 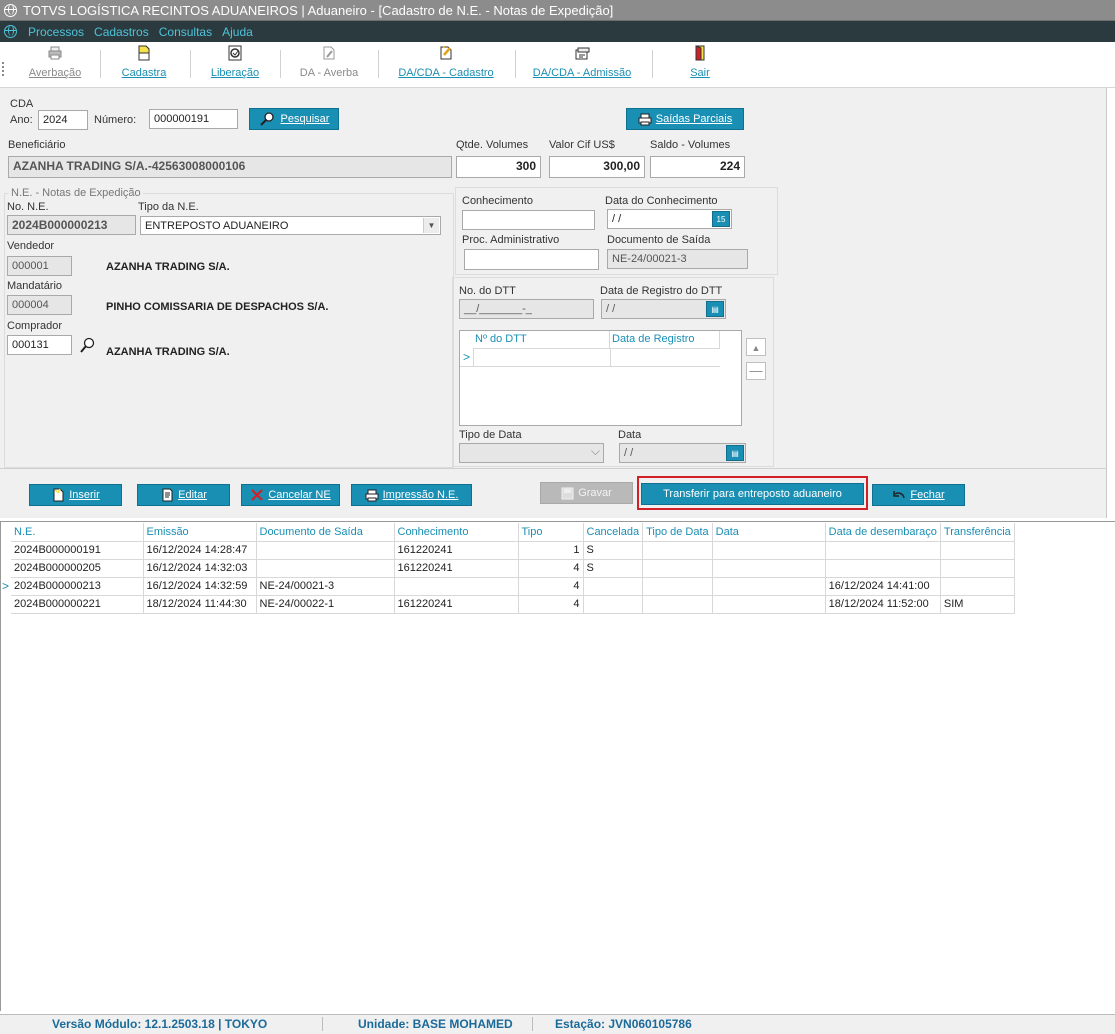 I want to click on dtt-grid-row: >, so click(x=590, y=358).